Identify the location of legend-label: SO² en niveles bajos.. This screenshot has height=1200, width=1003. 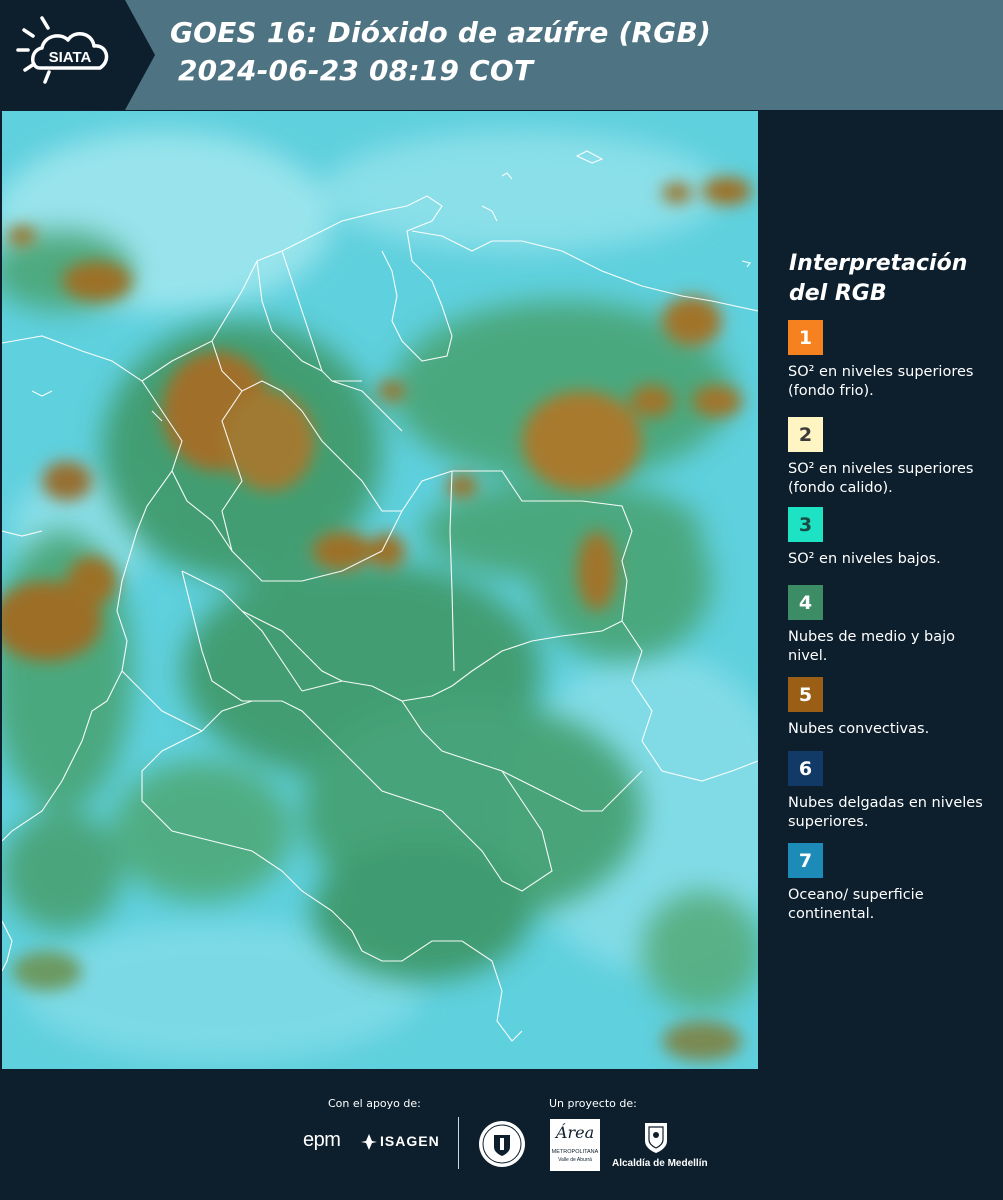
(864, 559).